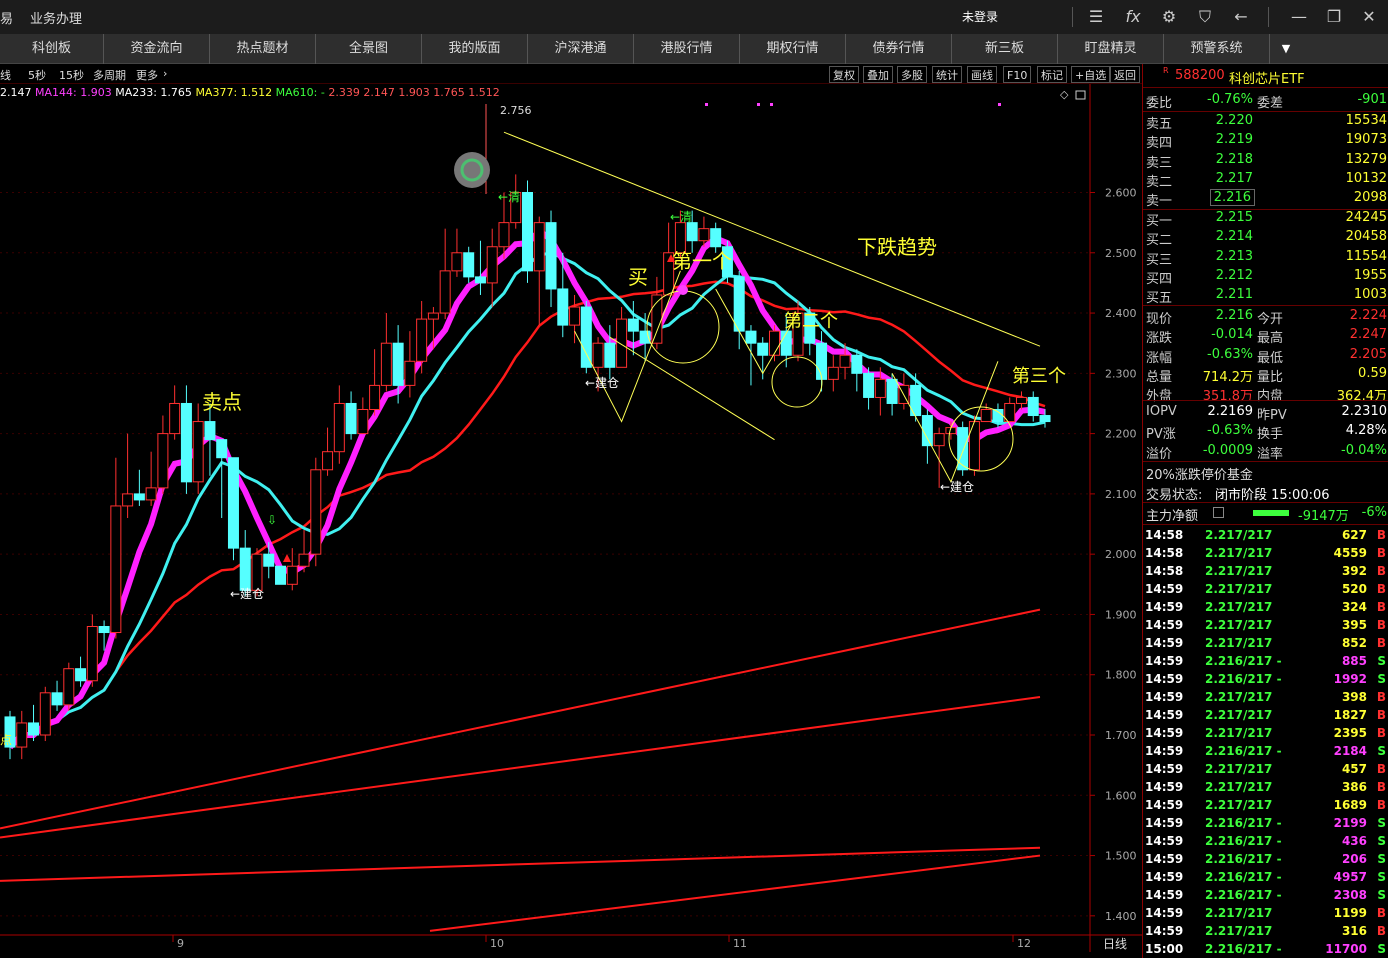  I want to click on tab-hk-stocks: 港股行情, so click(687, 49).